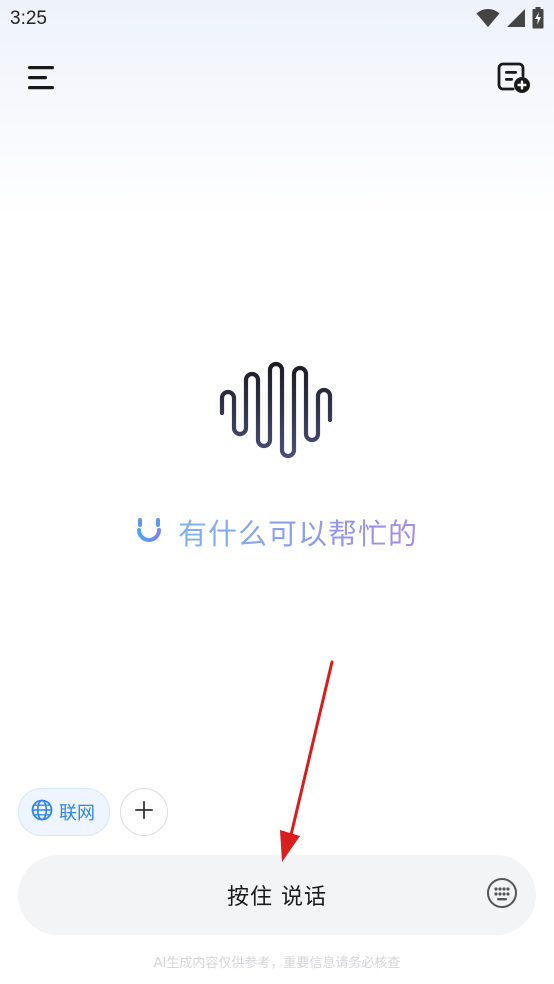 The width and height of the screenshot is (554, 984). What do you see at coordinates (310, 762) in the screenshot?
I see `annotation-arrow-icon` at bounding box center [310, 762].